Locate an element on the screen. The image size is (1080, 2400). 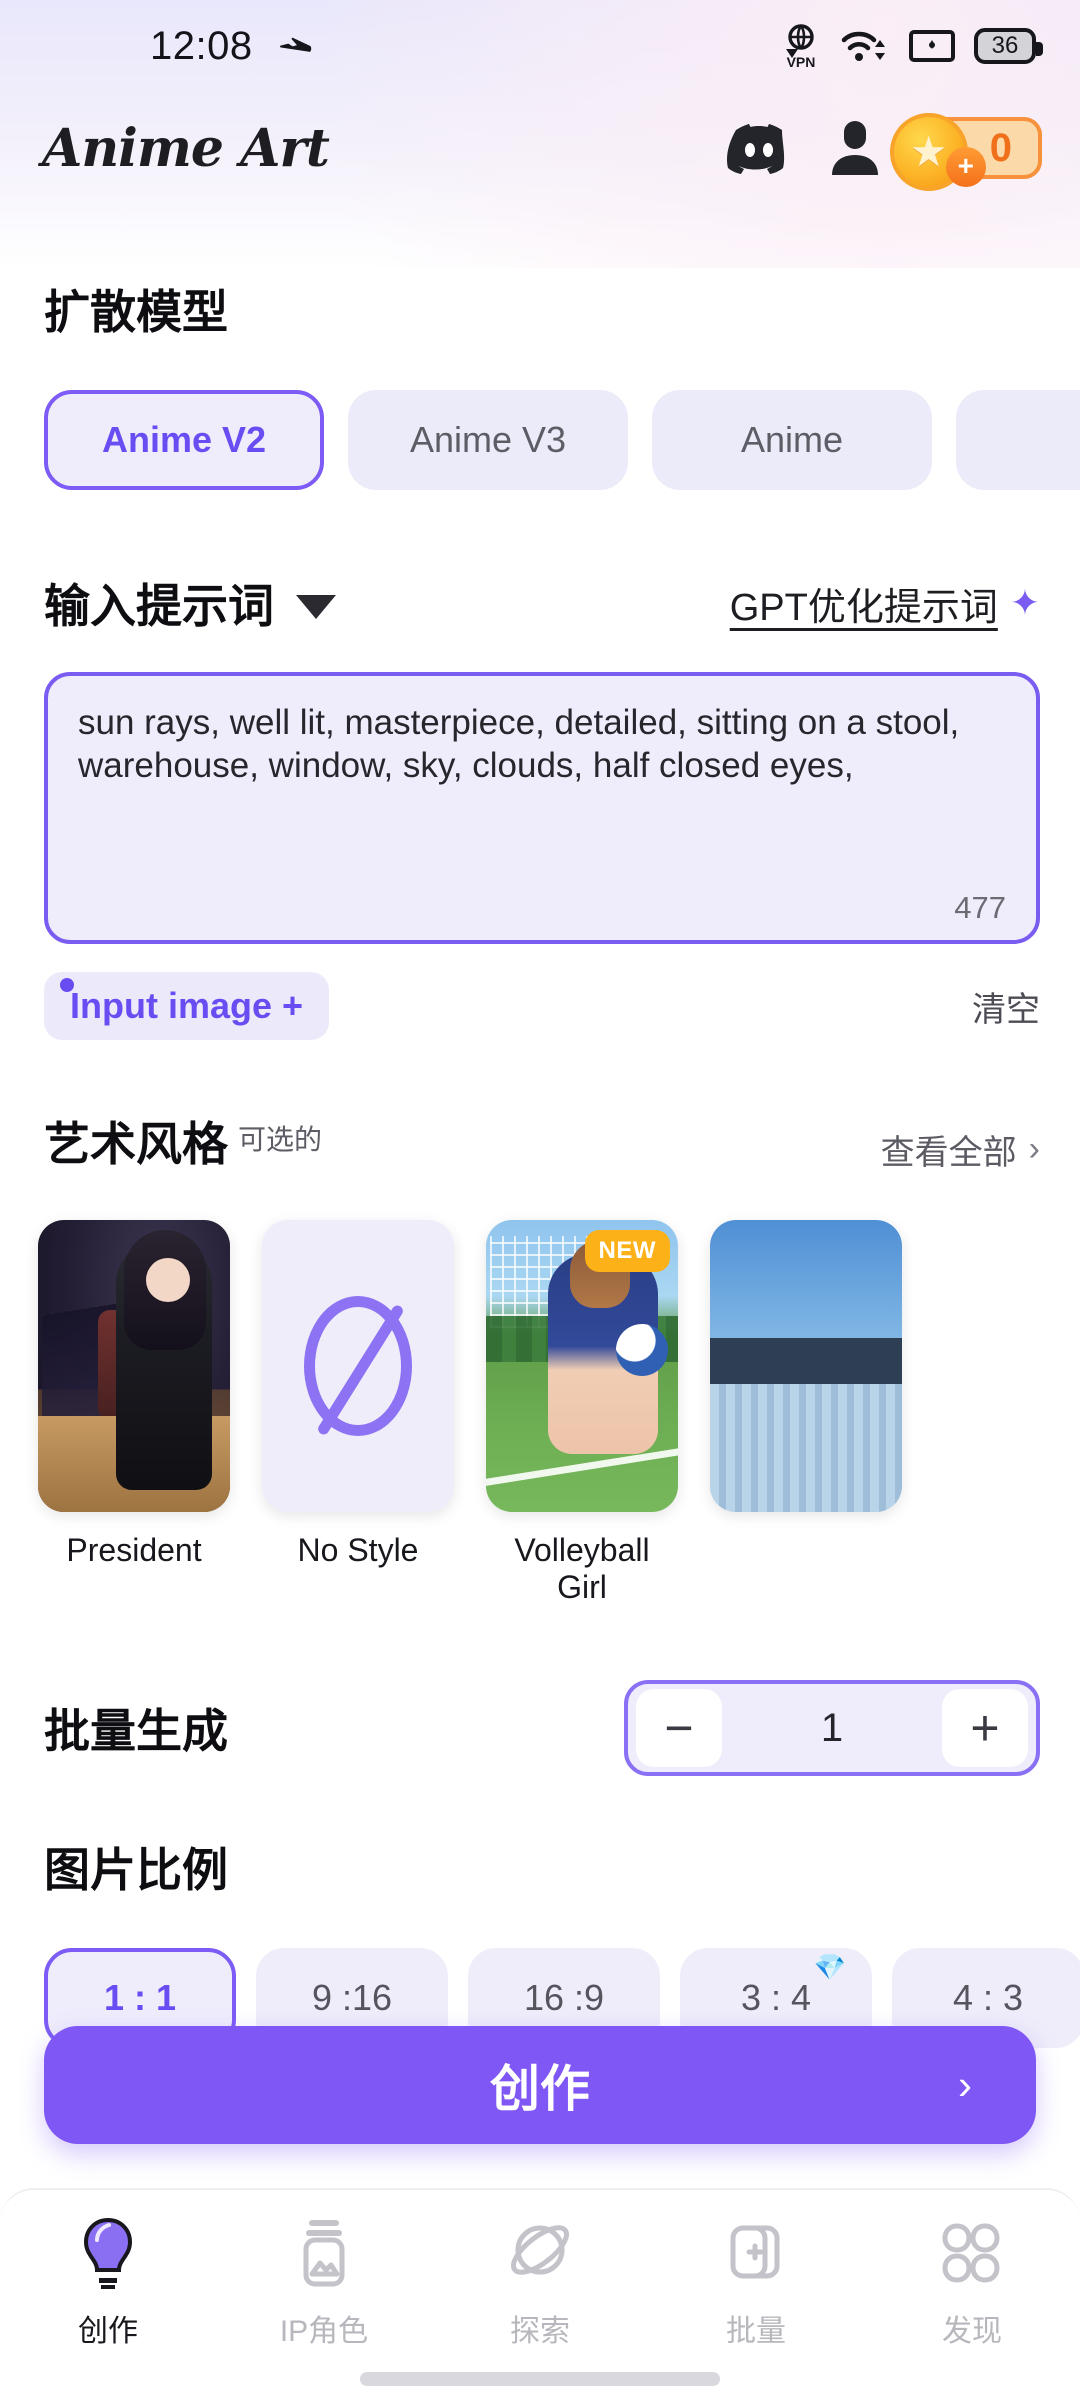
model-chip-label: Anime V2 is located at coordinates (184, 439).